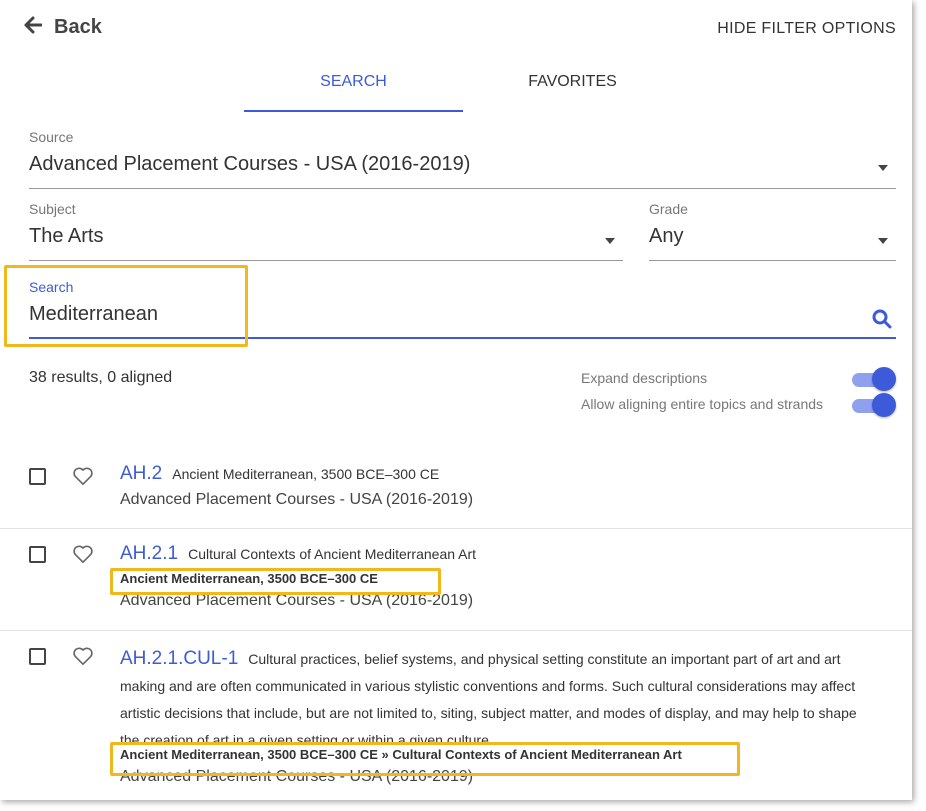 This screenshot has height=811, width=926. What do you see at coordinates (306, 474) in the screenshot?
I see `result-title: Ancient Mediterranean, 3500 BCE–300 CE` at bounding box center [306, 474].